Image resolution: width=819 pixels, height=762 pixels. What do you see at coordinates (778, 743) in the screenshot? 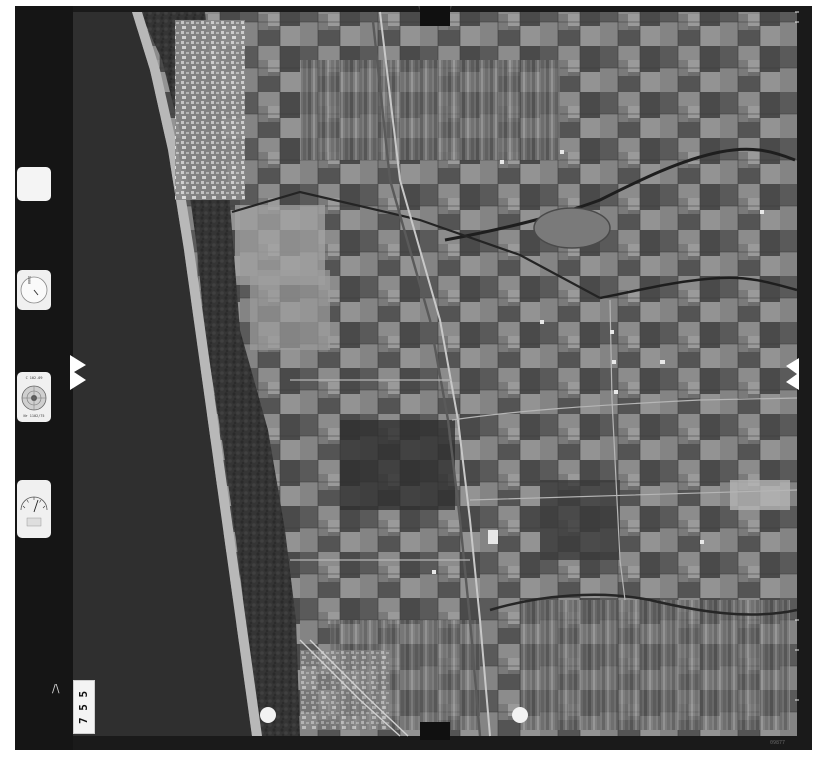
I see `edge-code: 09877` at bounding box center [778, 743].